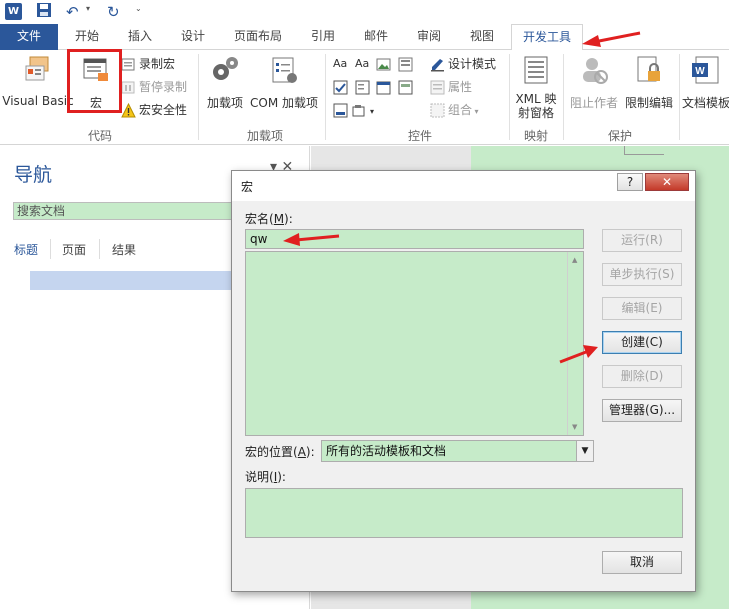 This screenshot has height=609, width=729. Describe the element at coordinates (72, 12) in the screenshot. I see `undo-icon: ↶` at that location.